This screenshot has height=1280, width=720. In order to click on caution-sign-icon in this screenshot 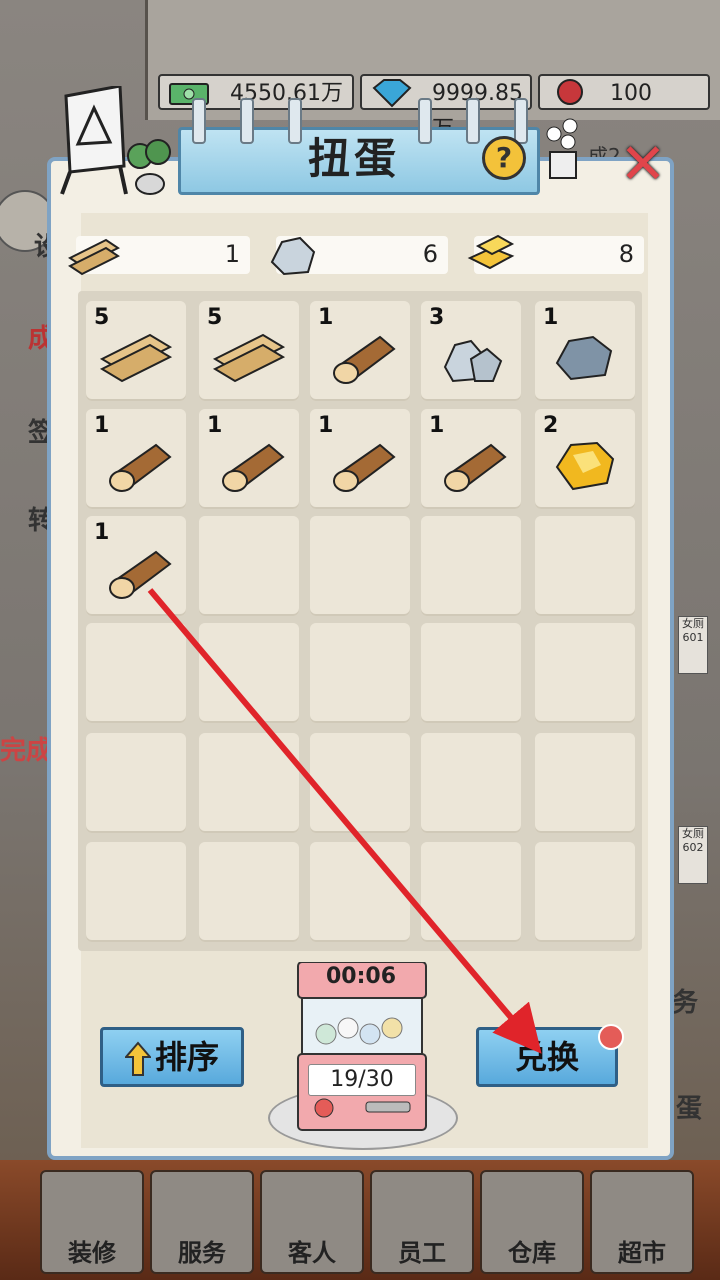, I will do `click(94, 140)`.